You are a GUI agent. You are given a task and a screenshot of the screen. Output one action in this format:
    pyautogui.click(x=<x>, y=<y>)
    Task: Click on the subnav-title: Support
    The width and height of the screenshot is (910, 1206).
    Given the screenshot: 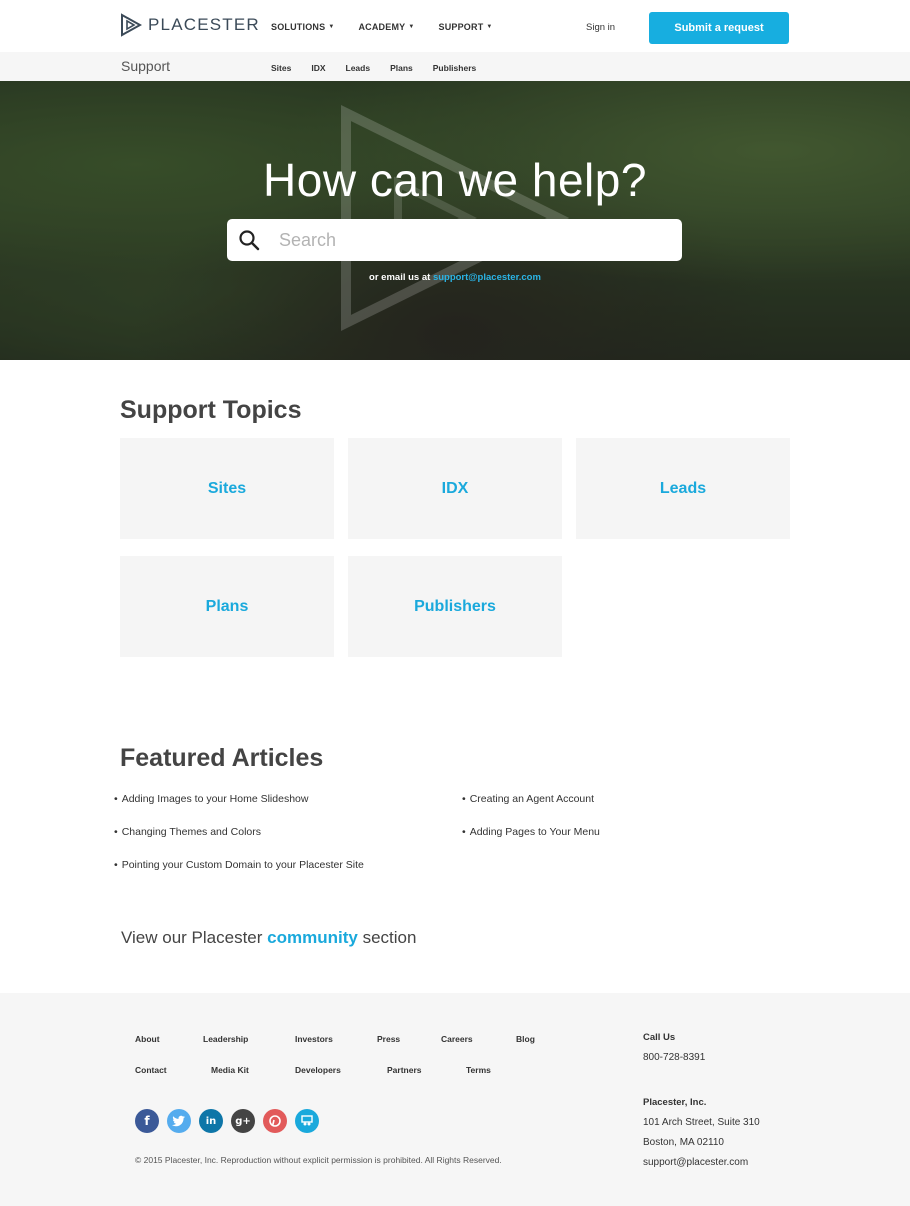 What is the action you would take?
    pyautogui.click(x=145, y=66)
    